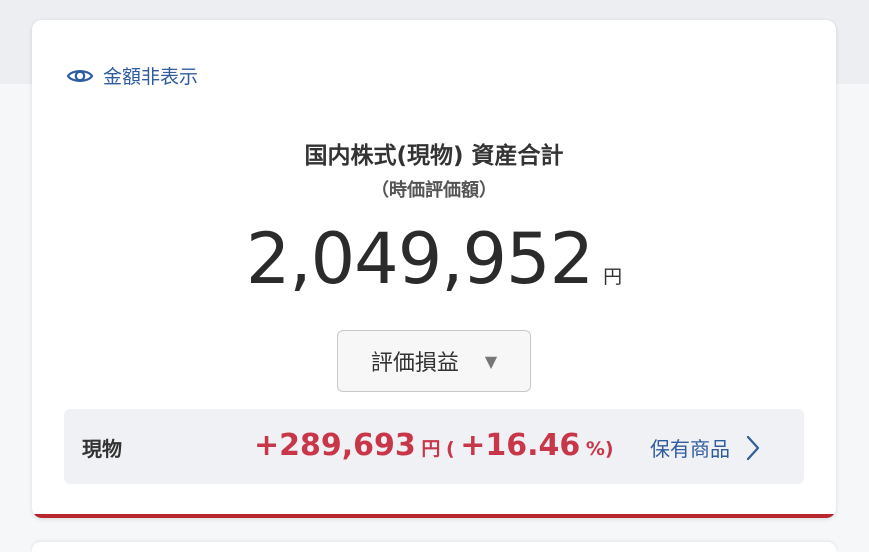  What do you see at coordinates (151, 77) in the screenshot?
I see `hide-amount-label: 金額非表示` at bounding box center [151, 77].